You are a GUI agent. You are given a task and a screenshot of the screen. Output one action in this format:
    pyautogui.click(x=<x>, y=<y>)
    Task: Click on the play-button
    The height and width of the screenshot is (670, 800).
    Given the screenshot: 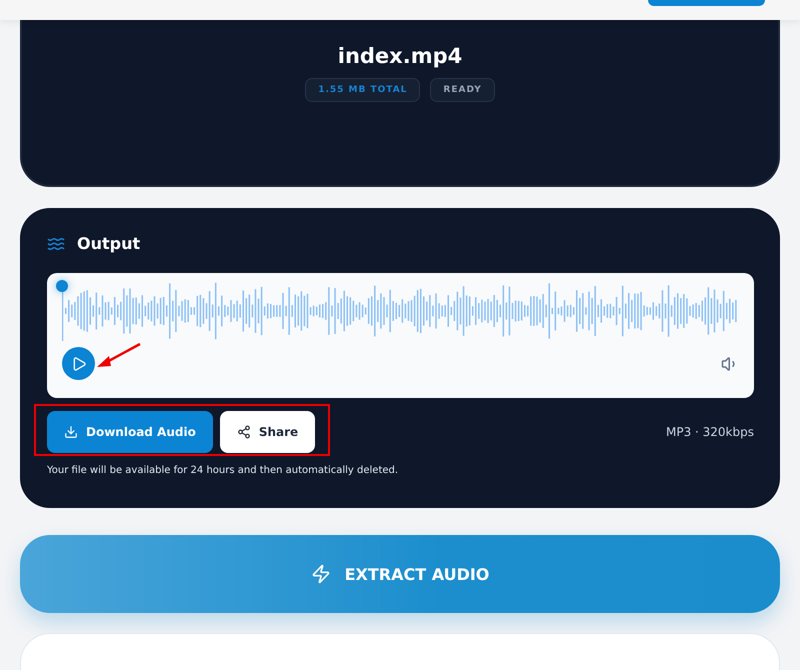 What is the action you would take?
    pyautogui.click(x=78, y=363)
    